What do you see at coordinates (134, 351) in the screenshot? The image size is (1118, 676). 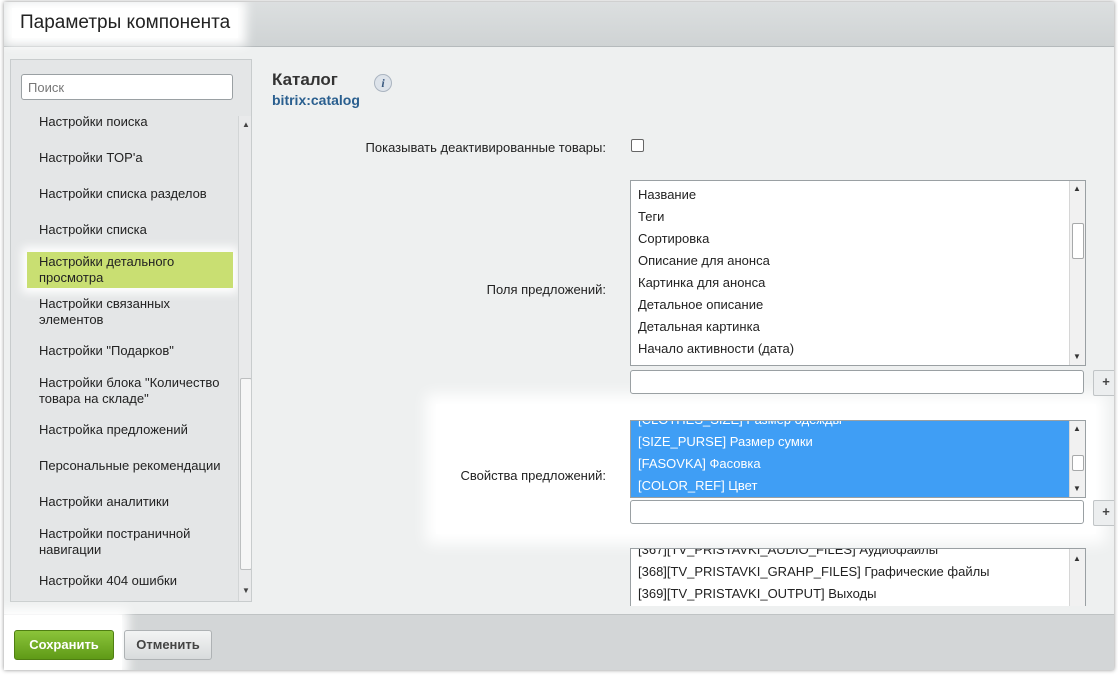 I see `sidebar-item-gifts-settings: Настройки "Подарков"` at bounding box center [134, 351].